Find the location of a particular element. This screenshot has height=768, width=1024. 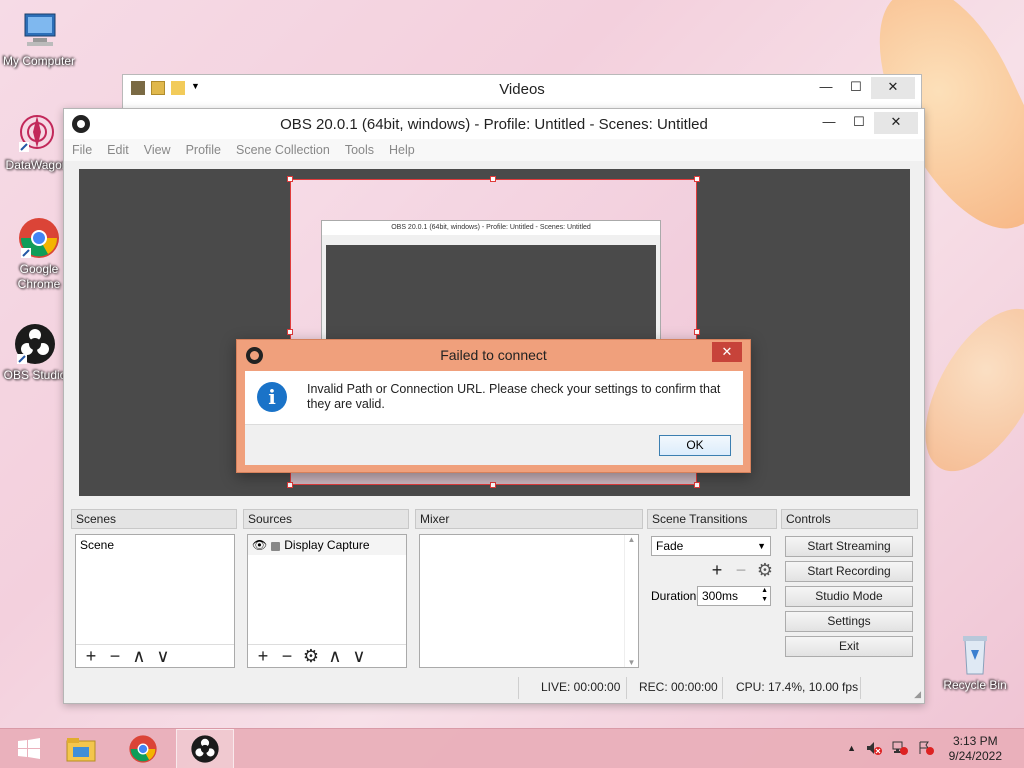

scenes-header: Scenes is located at coordinates (154, 519).